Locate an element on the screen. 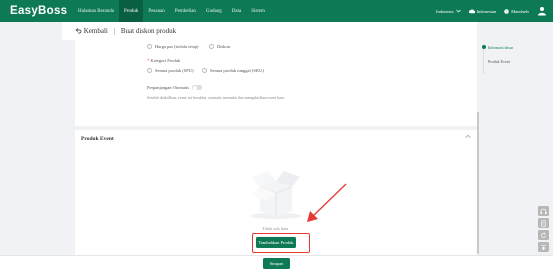  refresh-icon is located at coordinates (543, 235).